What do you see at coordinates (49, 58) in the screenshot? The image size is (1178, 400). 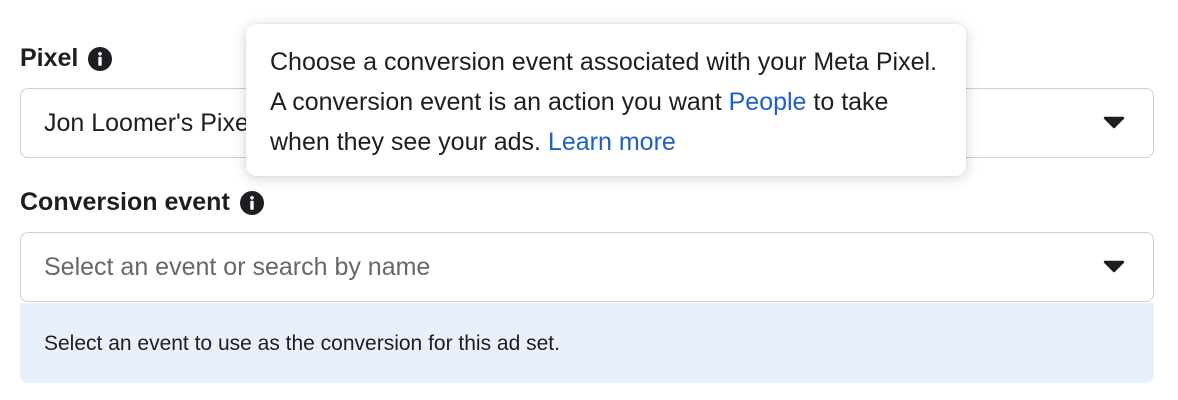 I see `pixel-label-text: Pixel` at bounding box center [49, 58].